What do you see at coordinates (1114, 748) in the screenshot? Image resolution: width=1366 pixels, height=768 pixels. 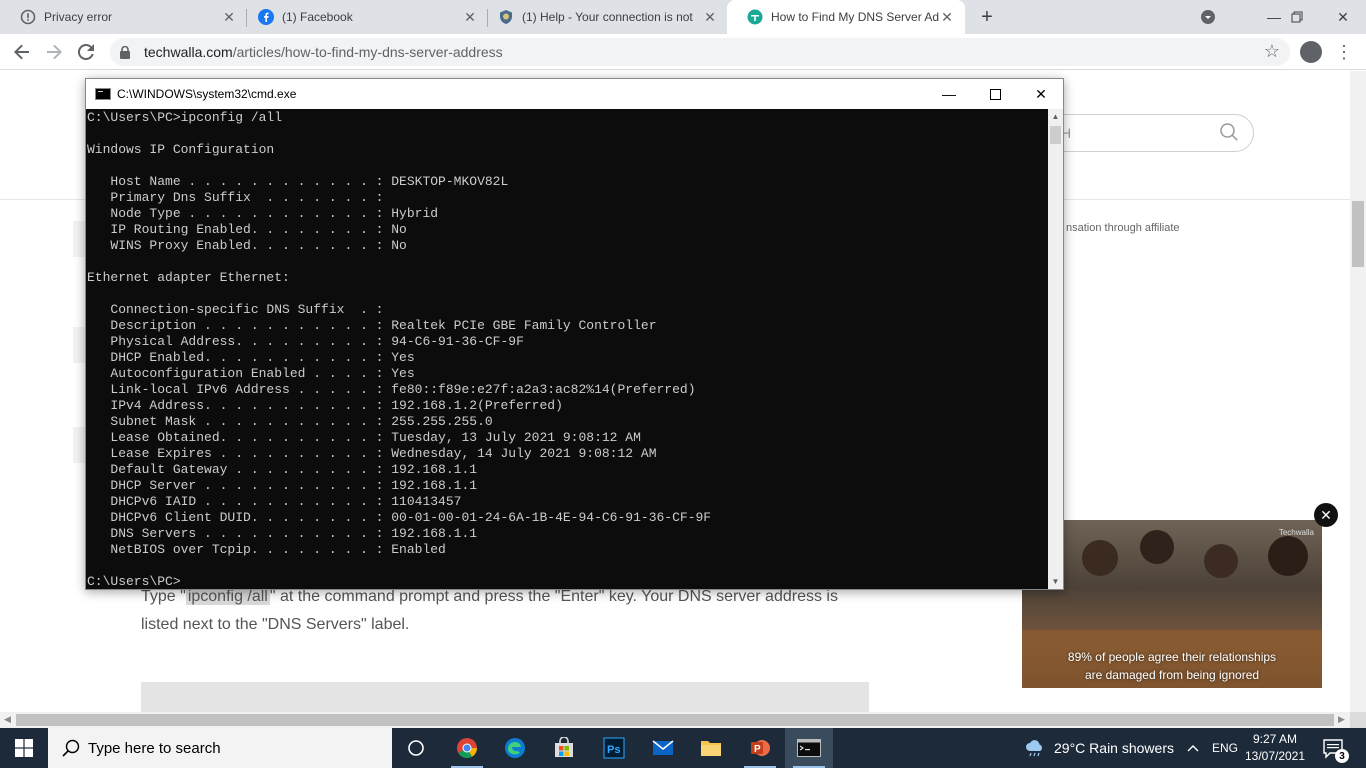 I see `weather-text: 29°C Rain showers` at bounding box center [1114, 748].